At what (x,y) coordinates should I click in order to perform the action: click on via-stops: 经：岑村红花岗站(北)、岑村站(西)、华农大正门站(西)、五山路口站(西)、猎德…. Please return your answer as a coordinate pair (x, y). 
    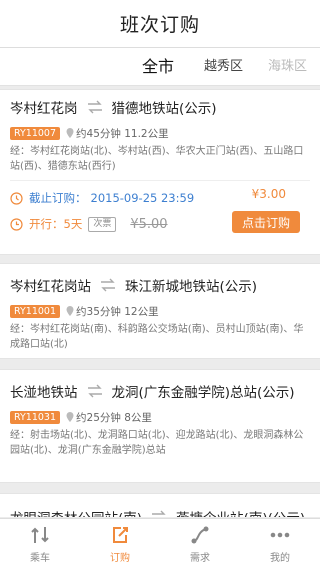
    Looking at the image, I should click on (157, 159).